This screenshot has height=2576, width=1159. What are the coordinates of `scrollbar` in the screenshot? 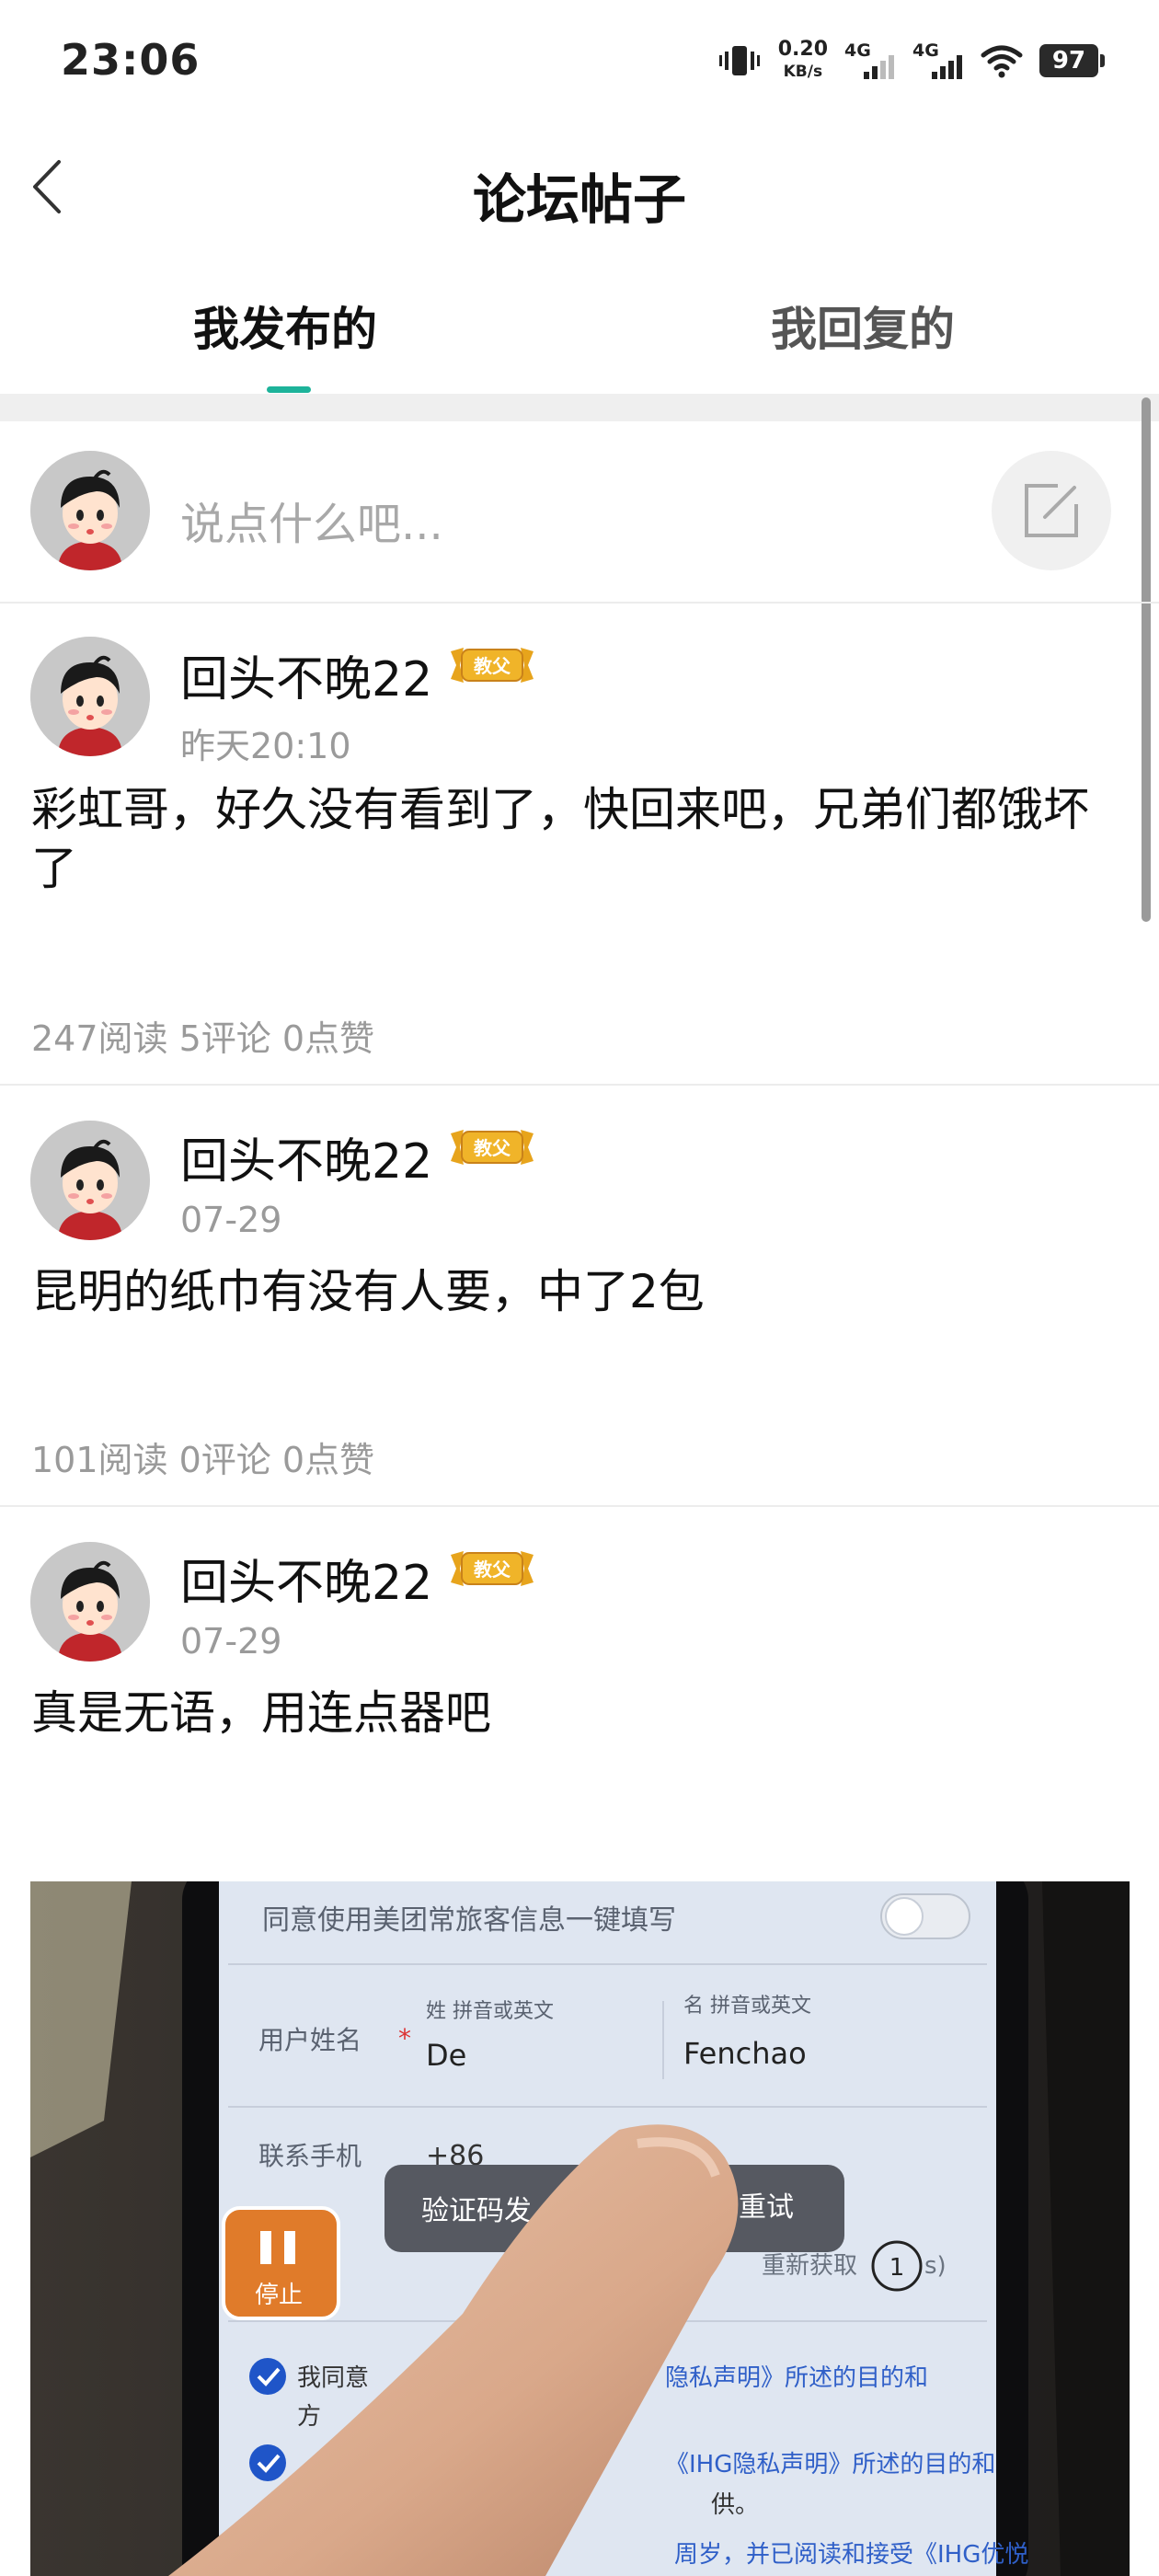 It's located at (1146, 659).